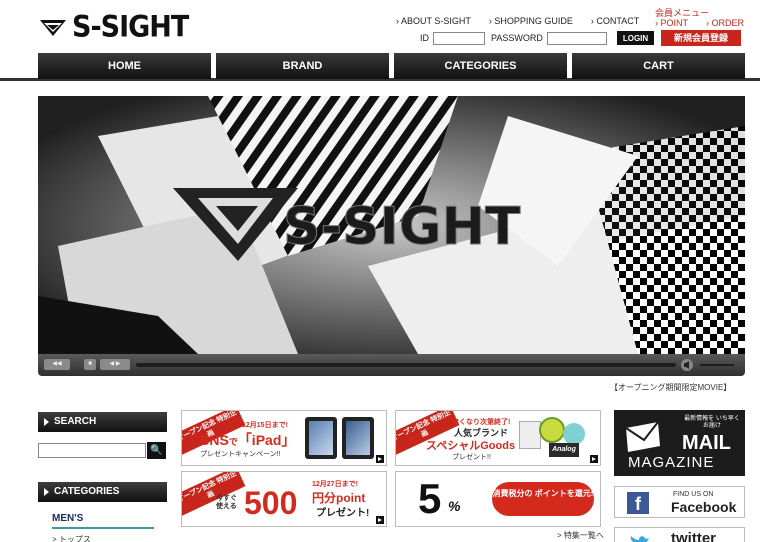 This screenshot has width=760, height=542. I want to click on order-label: ORDER, so click(728, 23).